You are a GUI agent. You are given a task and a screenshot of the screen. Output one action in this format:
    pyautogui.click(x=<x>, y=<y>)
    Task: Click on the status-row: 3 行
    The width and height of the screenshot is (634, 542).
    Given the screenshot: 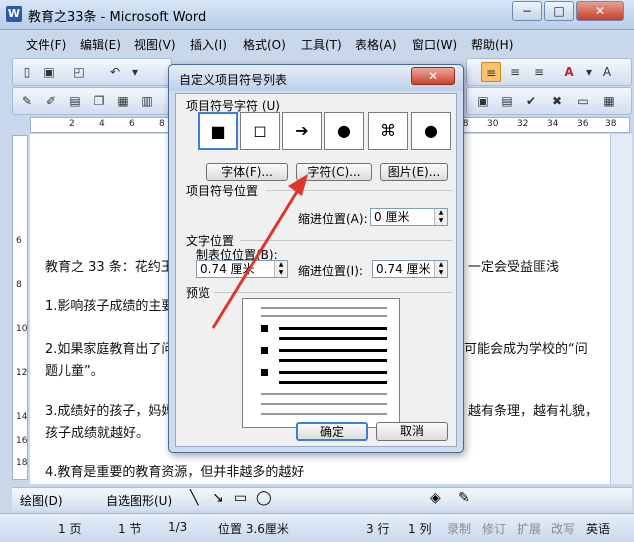 What is the action you would take?
    pyautogui.click(x=378, y=529)
    